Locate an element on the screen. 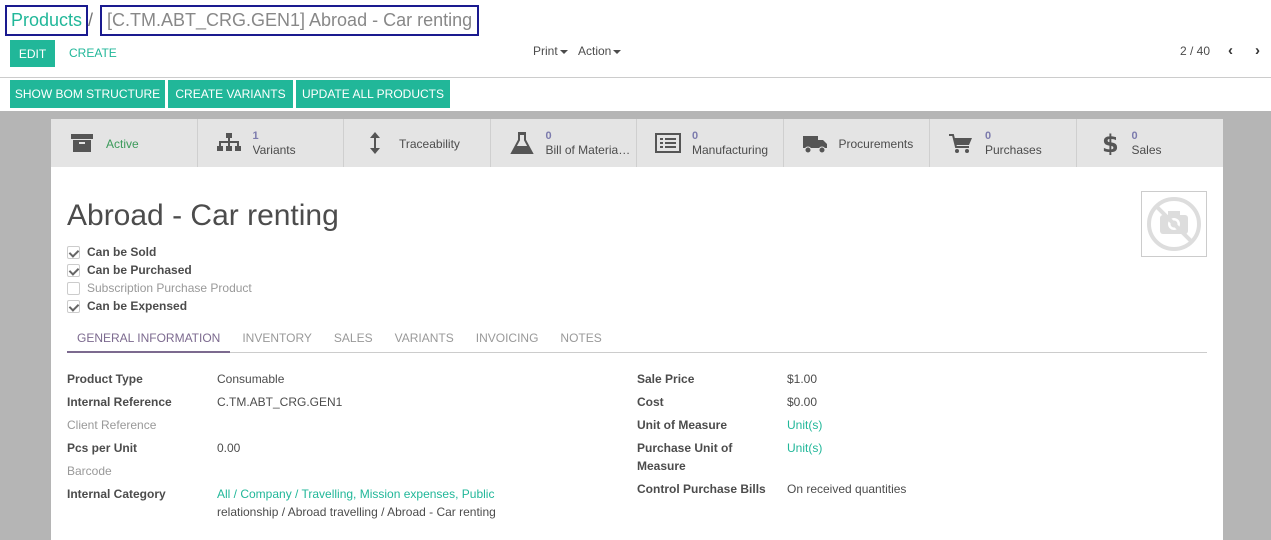 This screenshot has height=540, width=1271. truck-icon is located at coordinates (814, 145).